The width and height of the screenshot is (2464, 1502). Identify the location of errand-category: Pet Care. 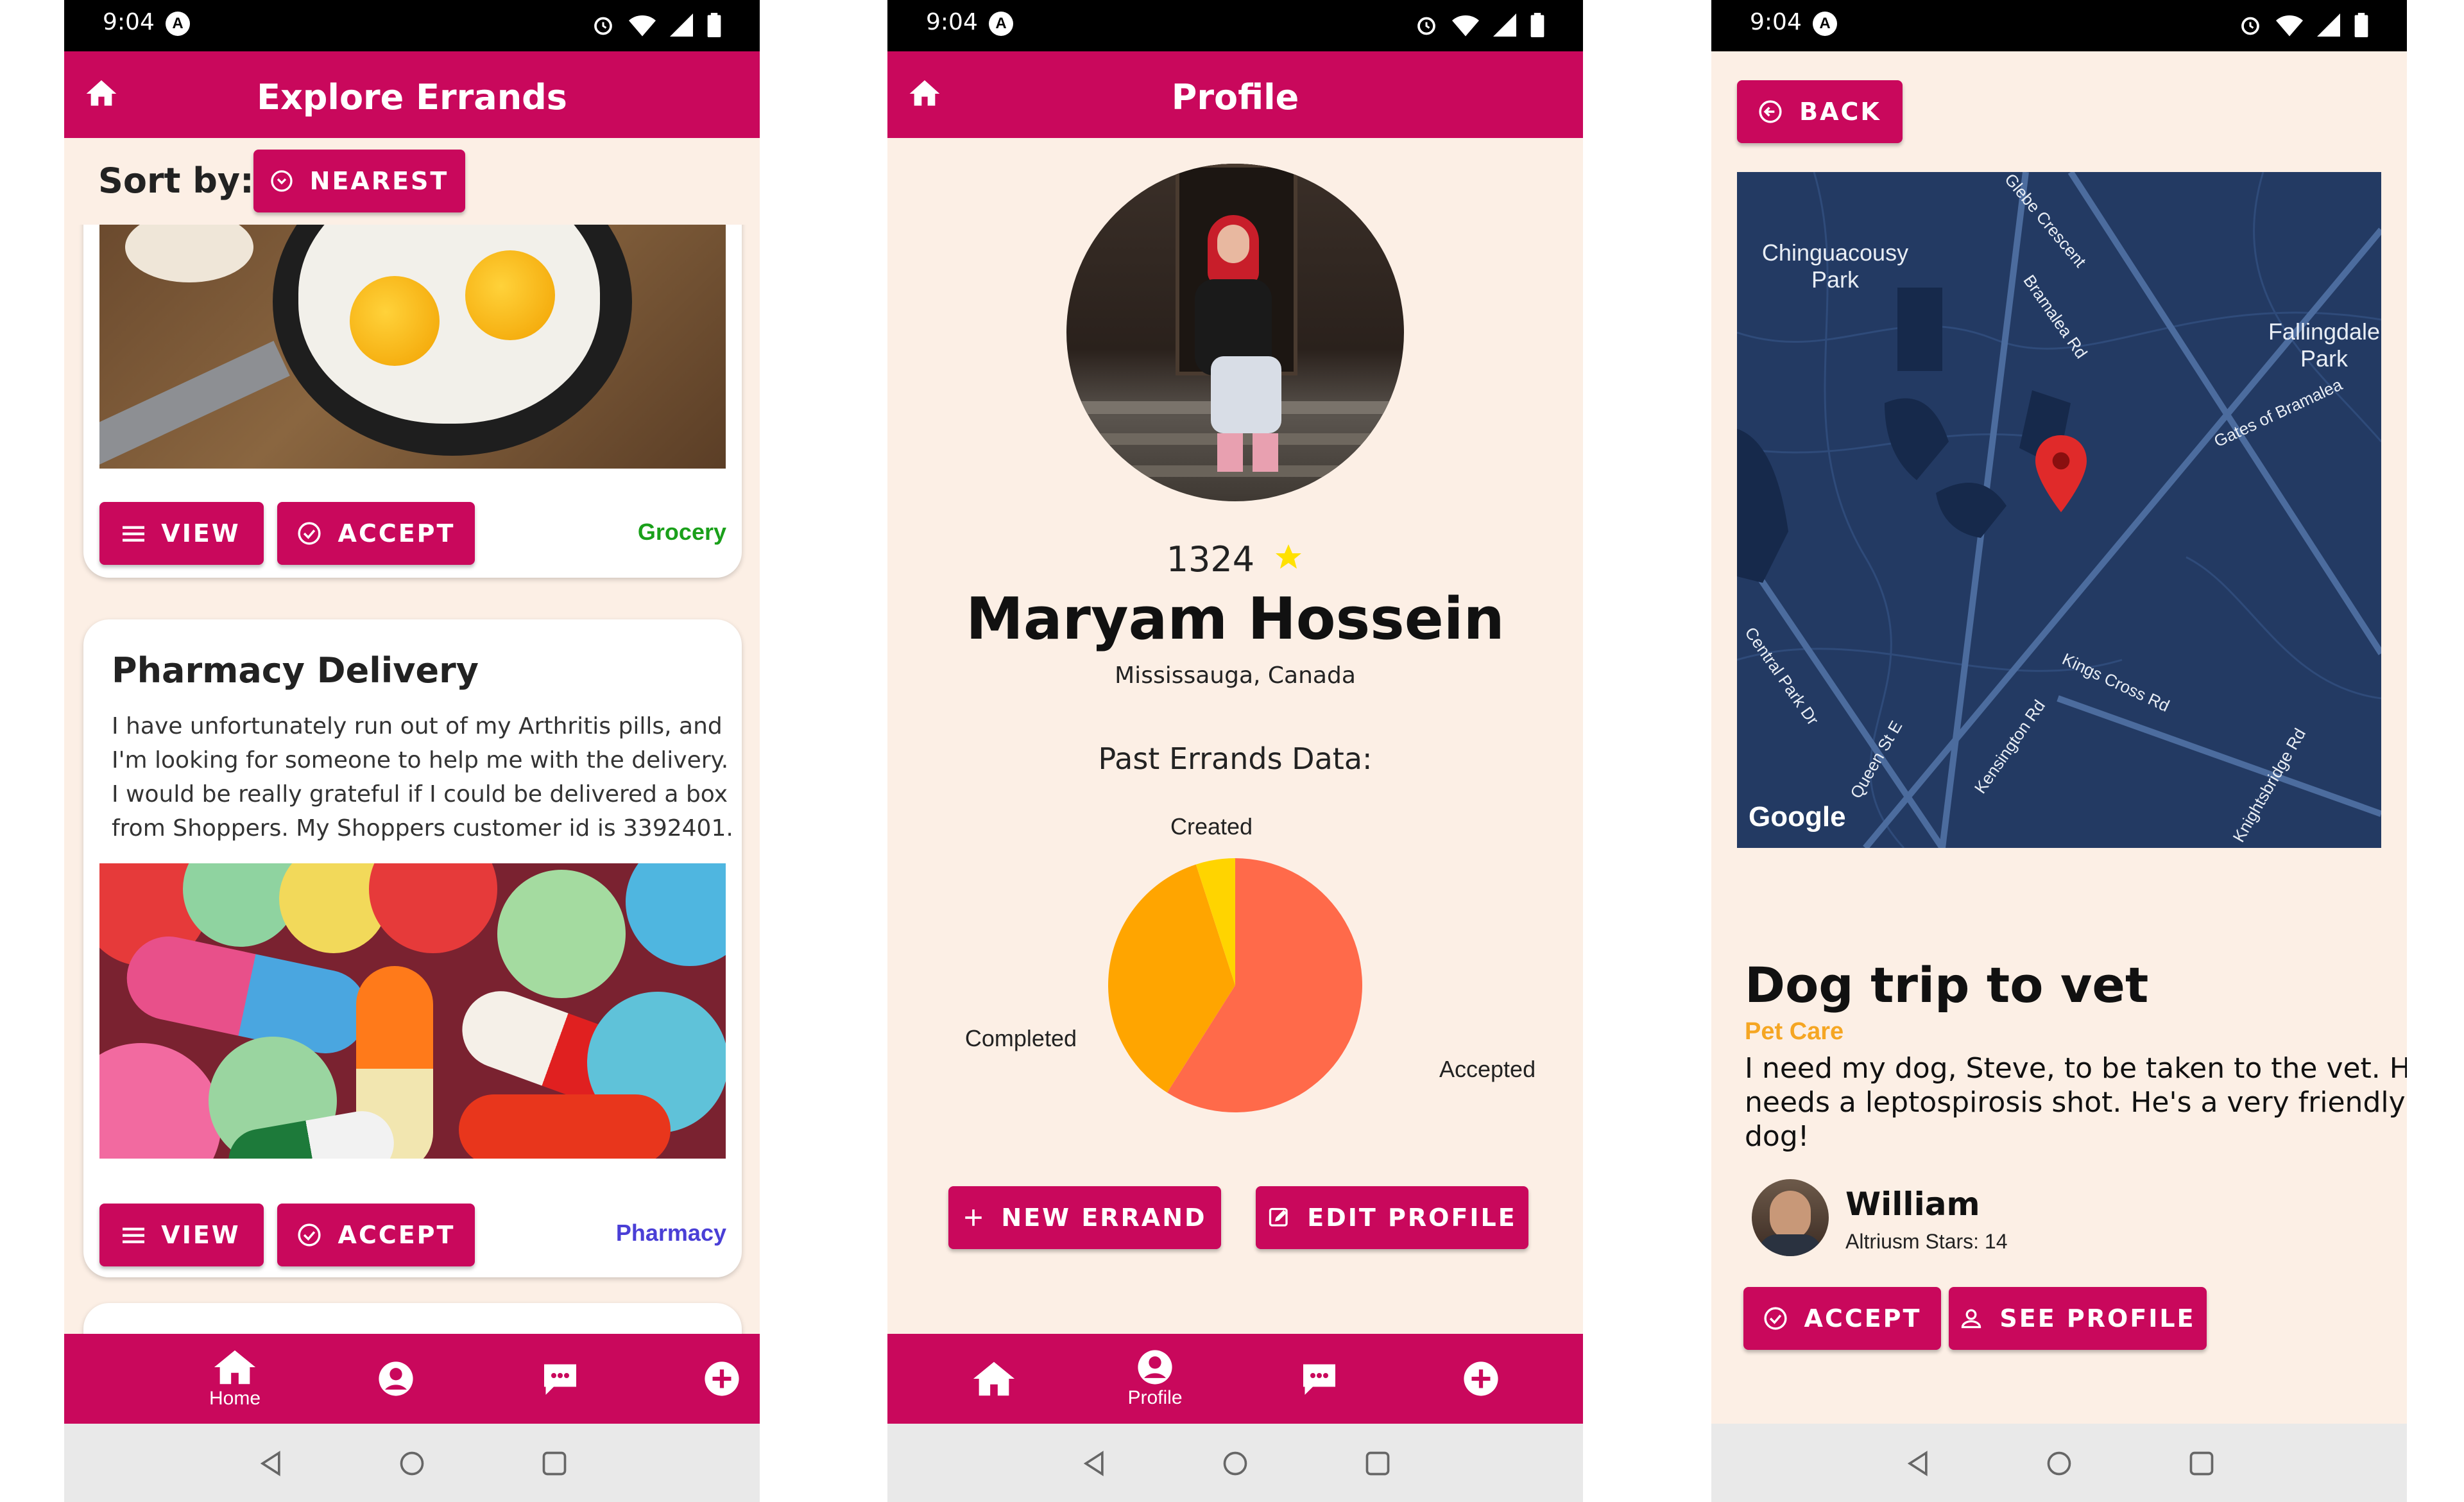
(1795, 1031).